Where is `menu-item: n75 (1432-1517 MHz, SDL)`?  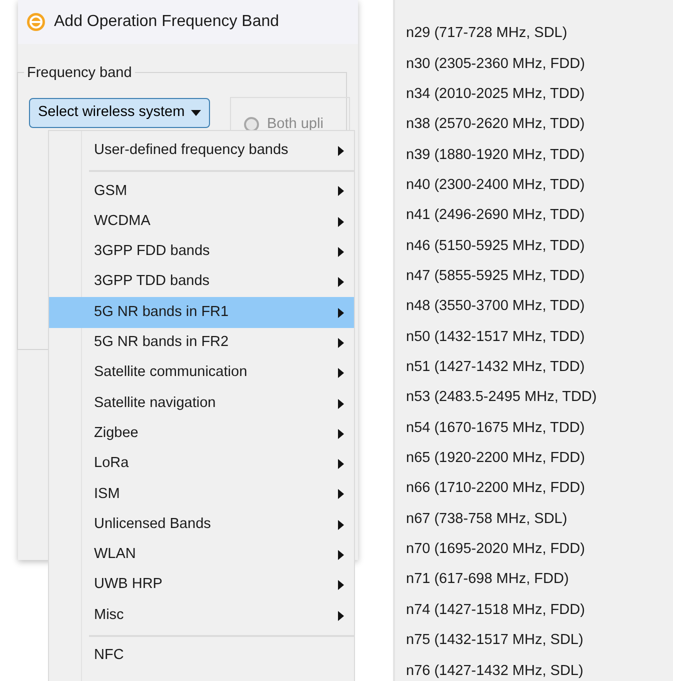
menu-item: n75 (1432-1517 MHz, SDL) is located at coordinates (534, 641).